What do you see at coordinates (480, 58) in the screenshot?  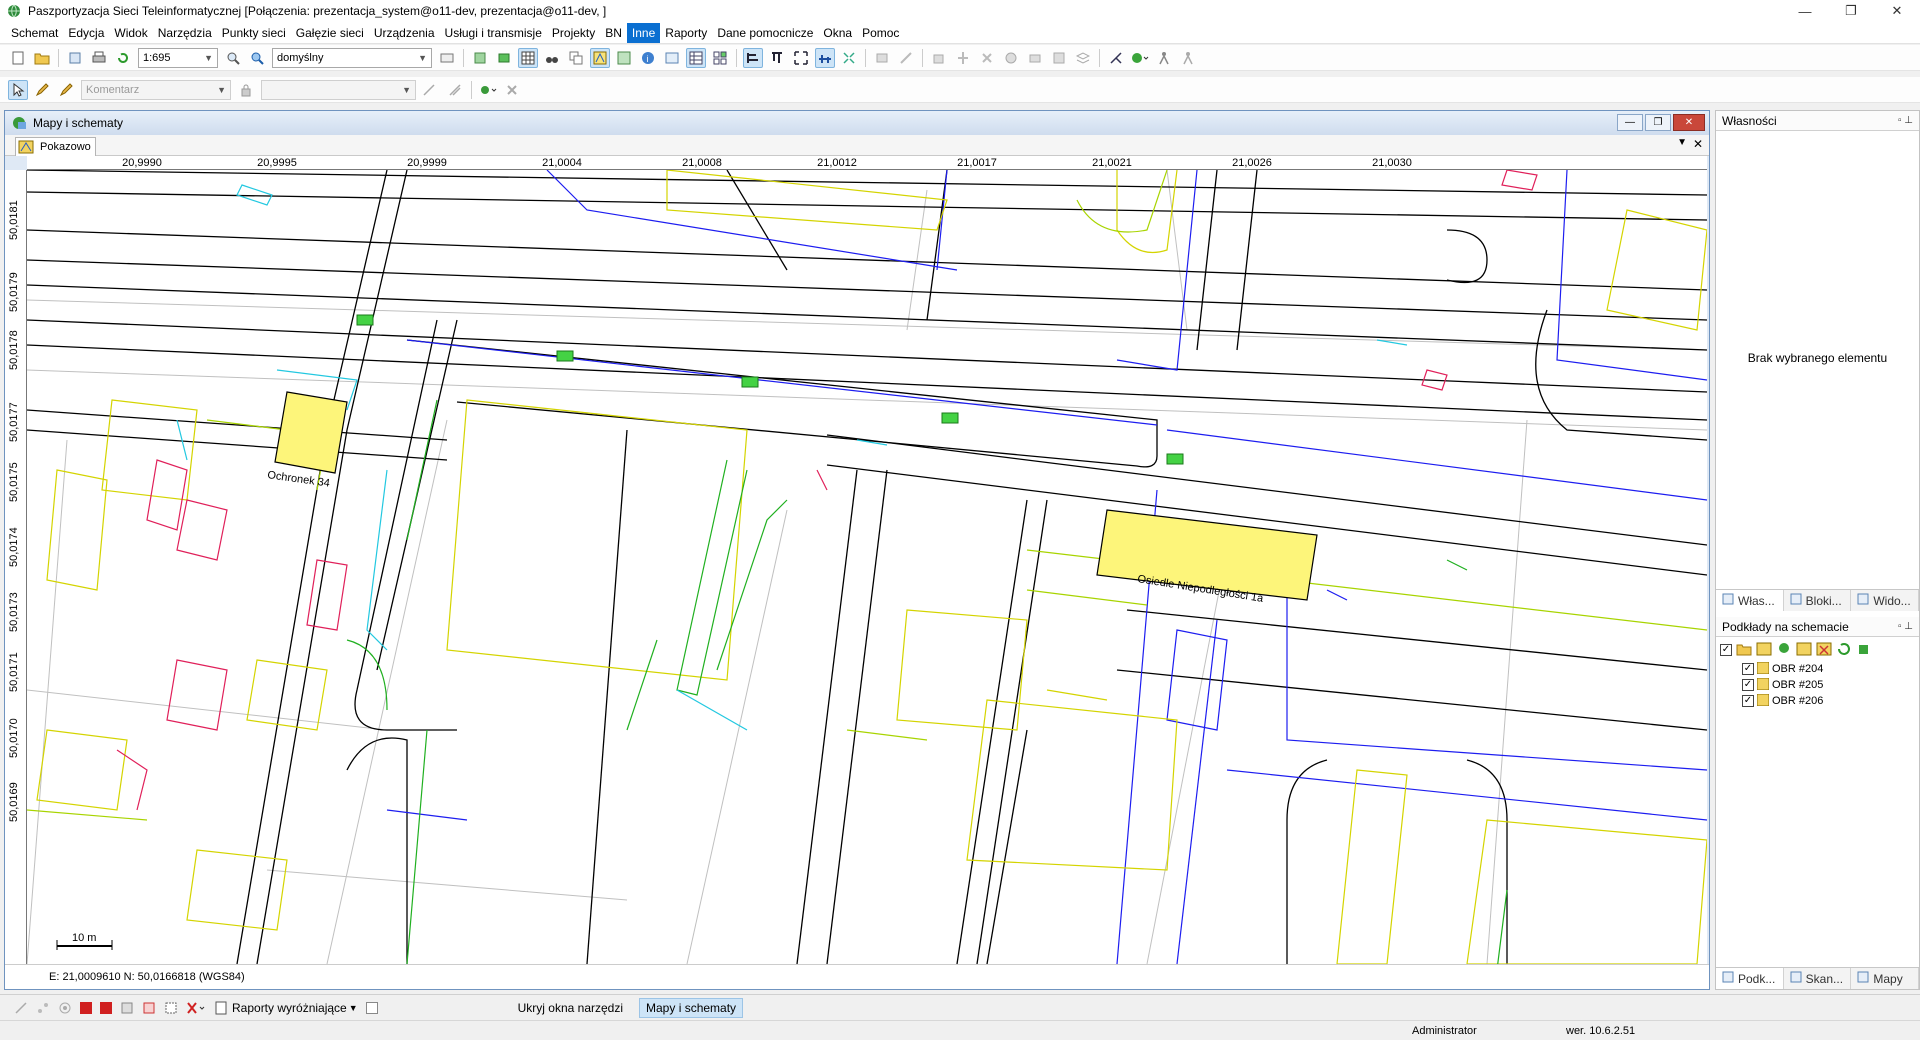 I see `layers-icon` at bounding box center [480, 58].